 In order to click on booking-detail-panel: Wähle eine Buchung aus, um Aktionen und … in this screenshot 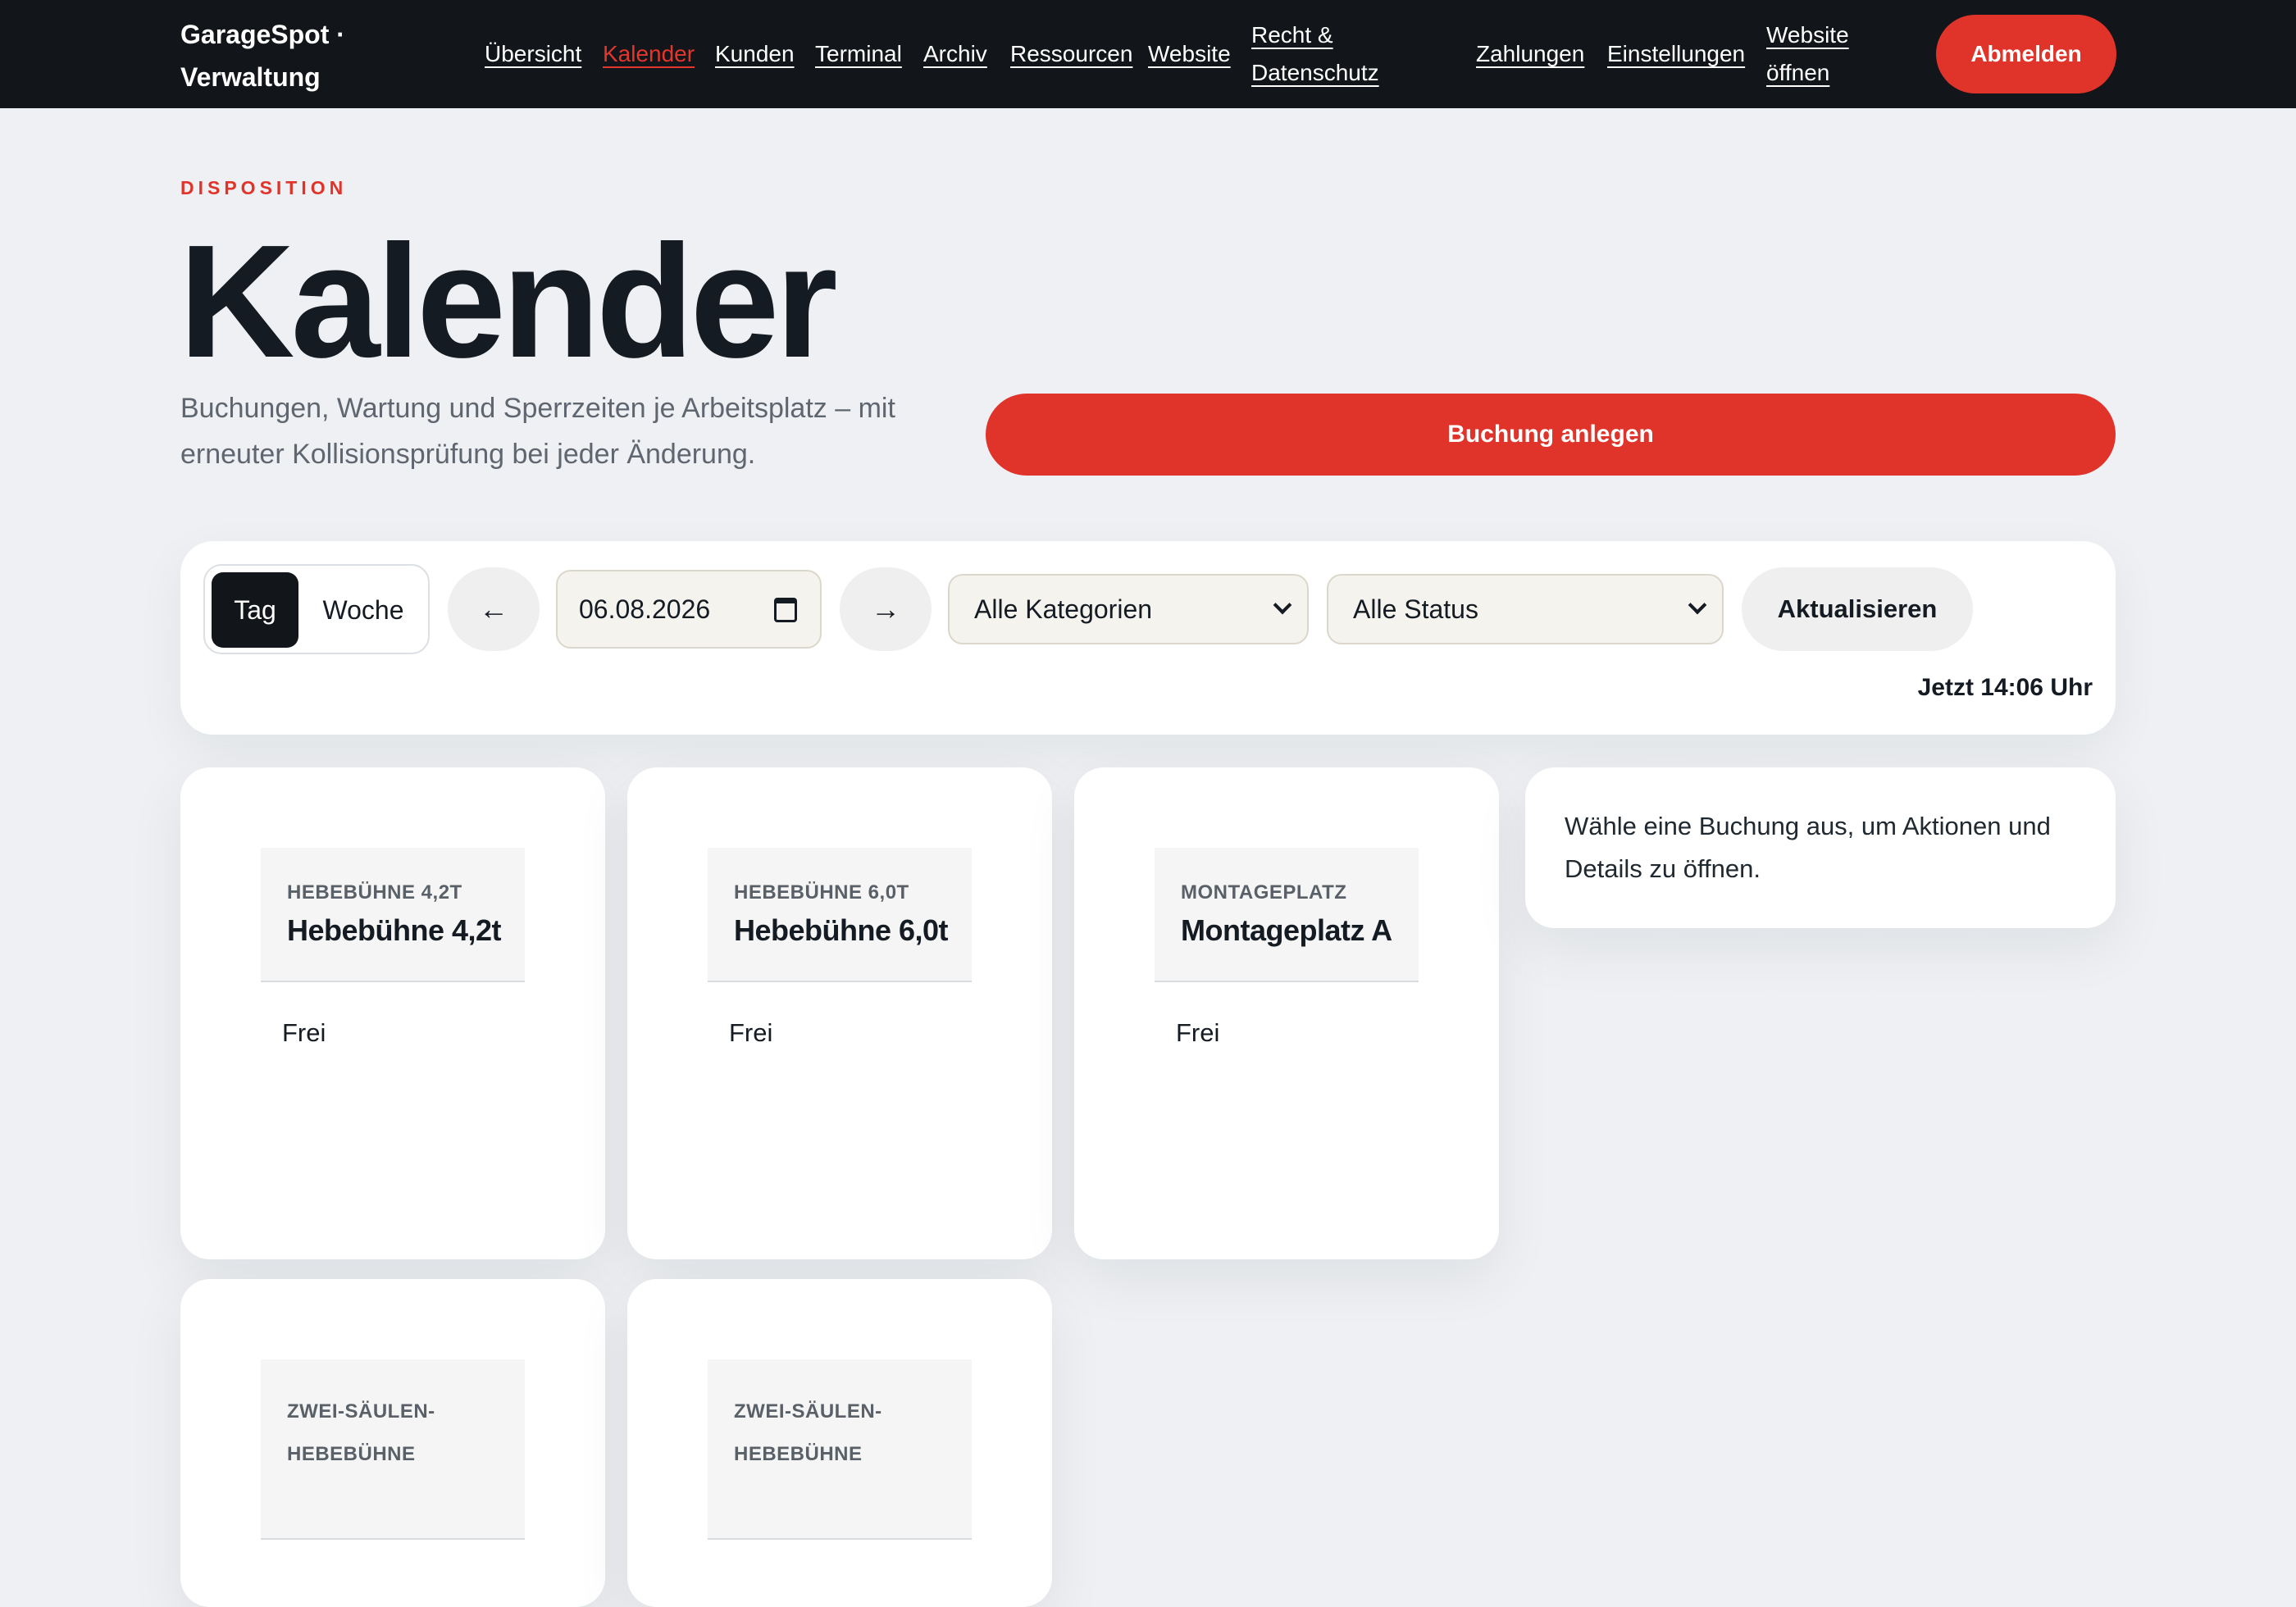, I will do `click(1820, 847)`.